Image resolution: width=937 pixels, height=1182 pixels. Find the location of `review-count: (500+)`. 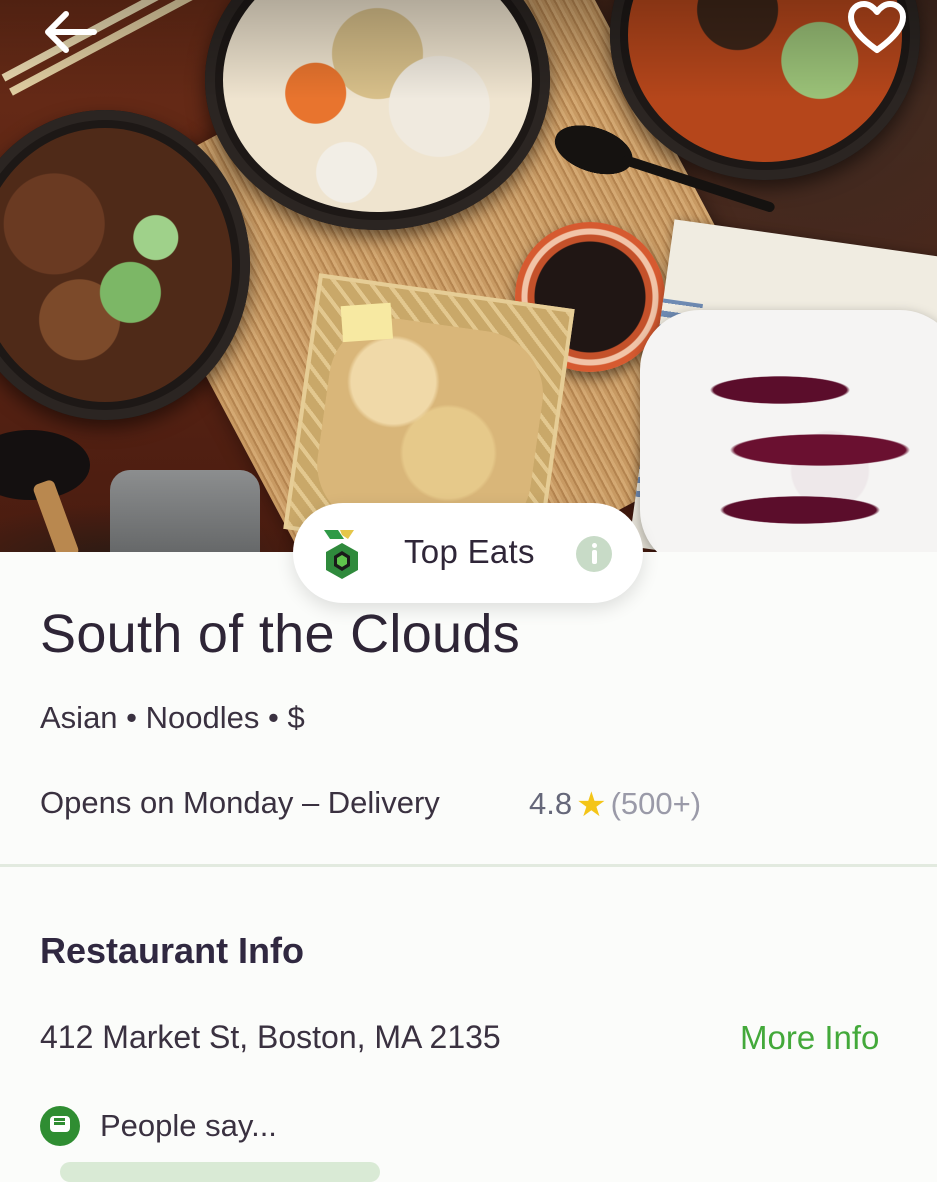

review-count: (500+) is located at coordinates (656, 803).